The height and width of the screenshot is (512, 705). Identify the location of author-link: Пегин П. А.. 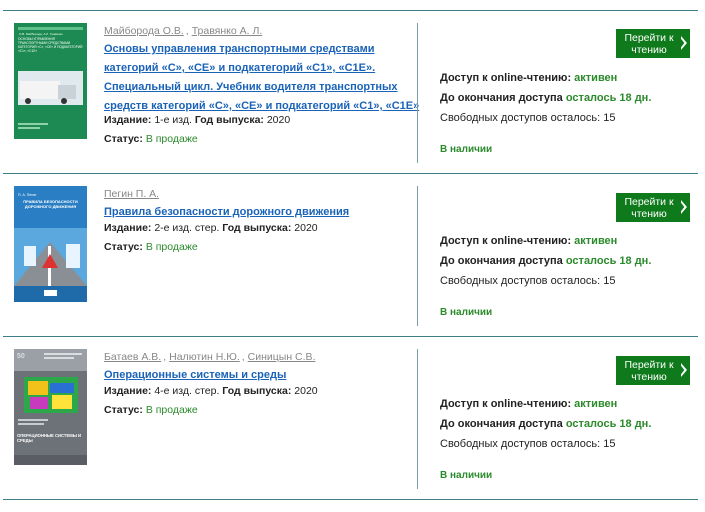
(131, 194).